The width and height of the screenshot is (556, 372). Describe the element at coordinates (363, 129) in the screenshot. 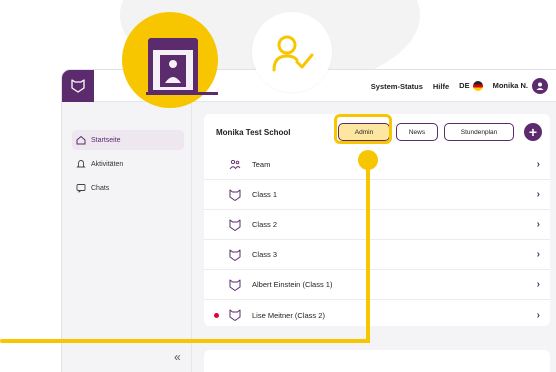

I see `admin-highlight-box` at that location.